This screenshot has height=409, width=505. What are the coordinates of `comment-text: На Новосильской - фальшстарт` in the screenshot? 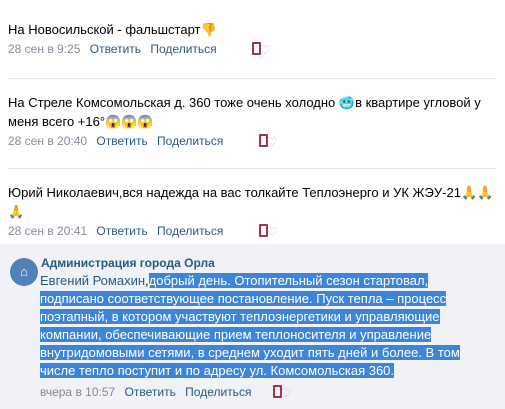 It's located at (104, 29).